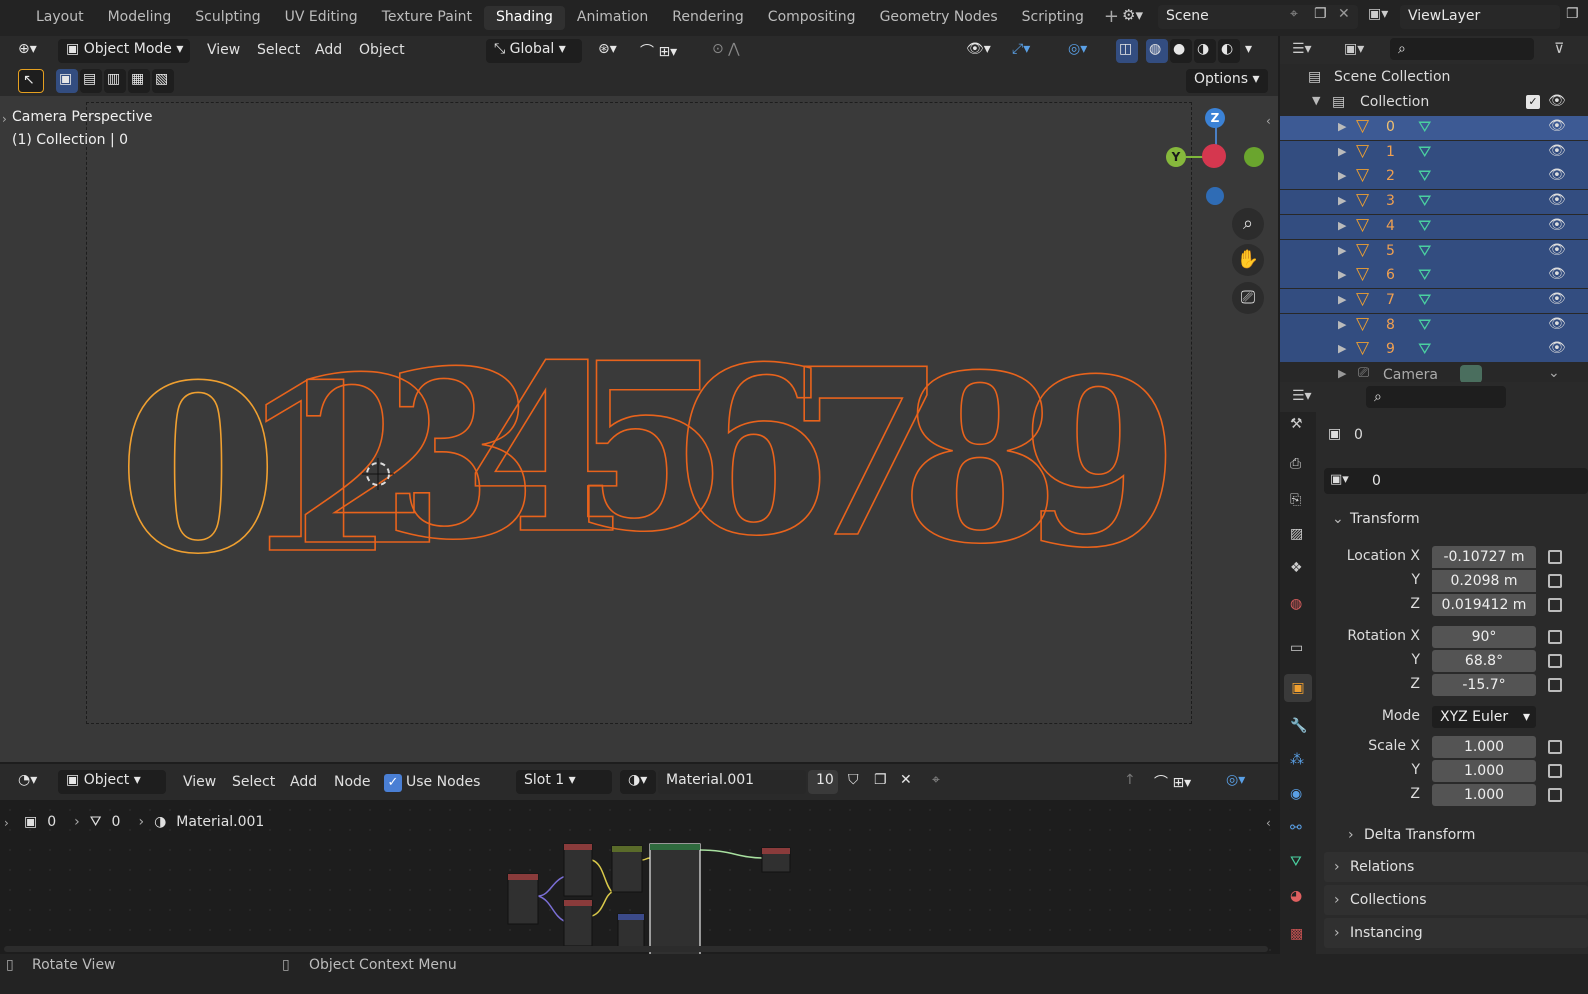 The height and width of the screenshot is (994, 1588). What do you see at coordinates (1434, 373) in the screenshot?
I see `camera-row: ▶ ⎚ Camera ⌄` at bounding box center [1434, 373].